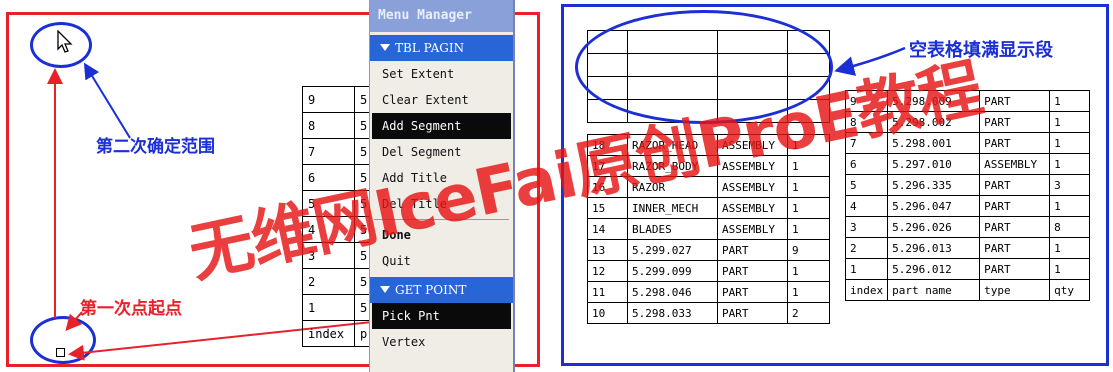 This screenshot has height=372, width=1113. Describe the element at coordinates (981, 50) in the screenshot. I see `fill-display-label: 空表格填满显示段` at that location.